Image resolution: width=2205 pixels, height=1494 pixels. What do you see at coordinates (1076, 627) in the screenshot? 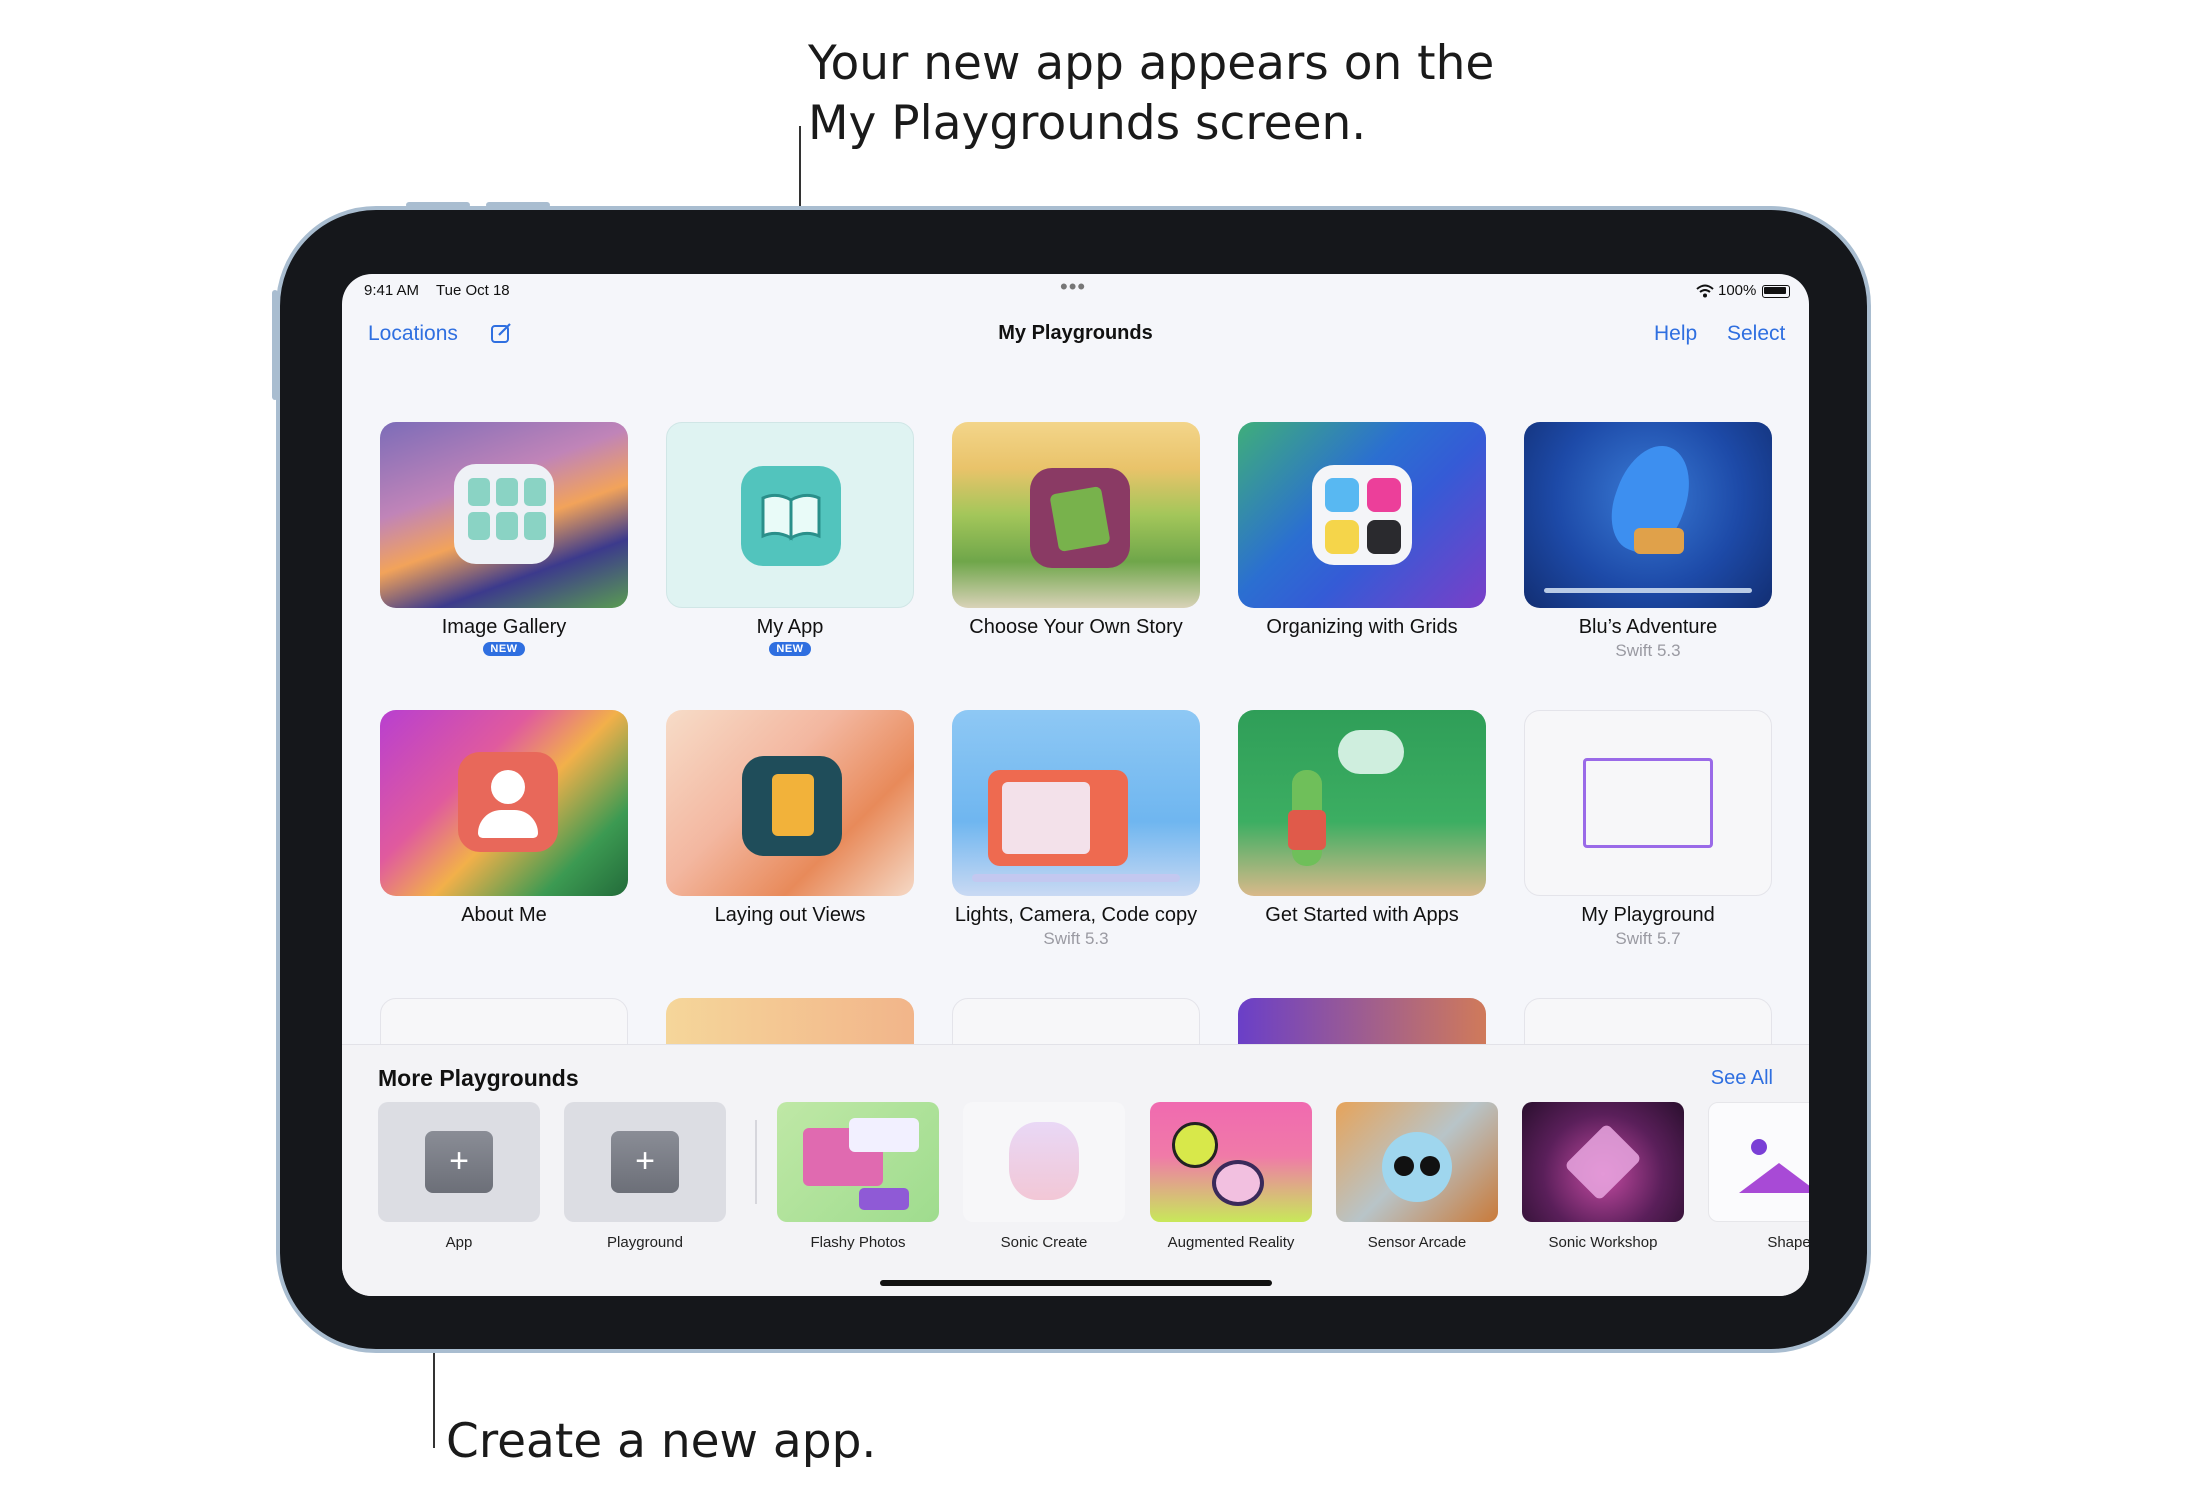
I see `tile-label: Choose Your Own Story` at bounding box center [1076, 627].